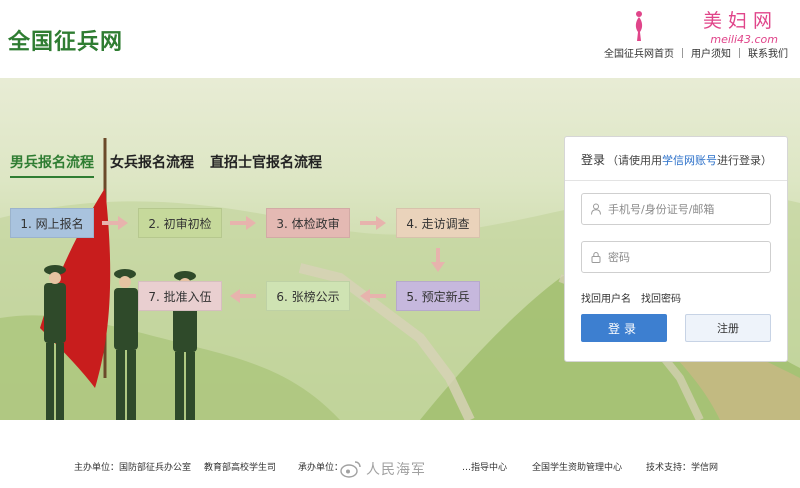 Image resolution: width=800 pixels, height=488 pixels. Describe the element at coordinates (639, 26) in the screenshot. I see `female-silhouette-icon` at that location.